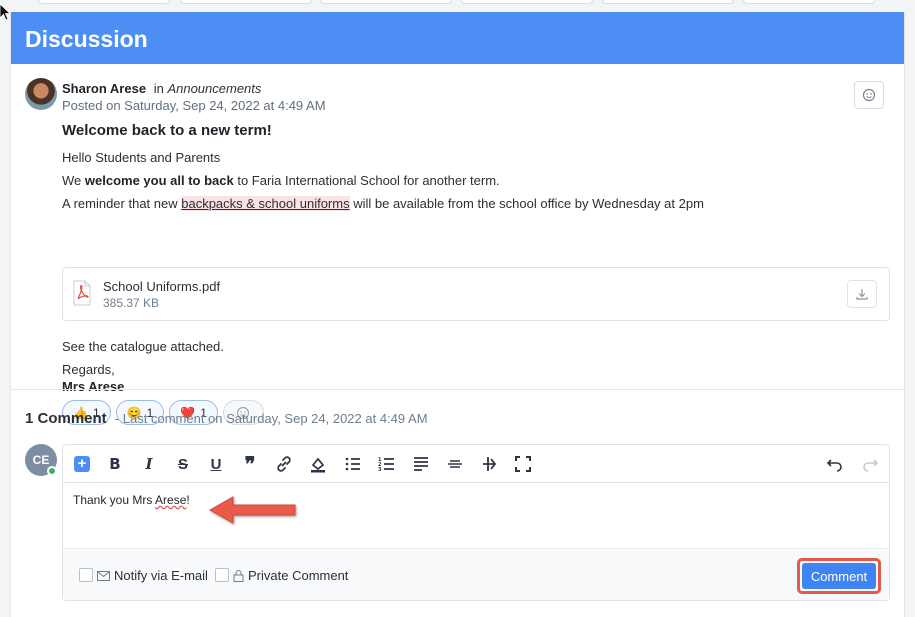  I want to click on fullscreen-icon, so click(523, 464).